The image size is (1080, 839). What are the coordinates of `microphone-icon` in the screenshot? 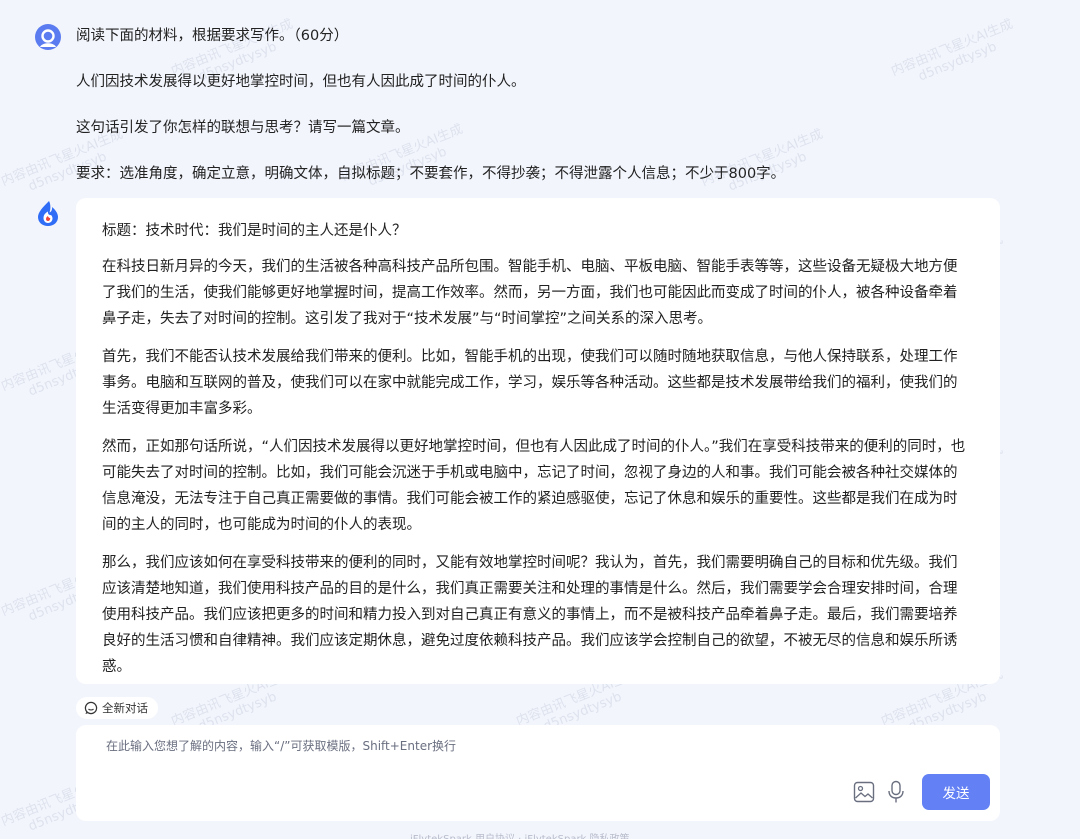 It's located at (896, 792).